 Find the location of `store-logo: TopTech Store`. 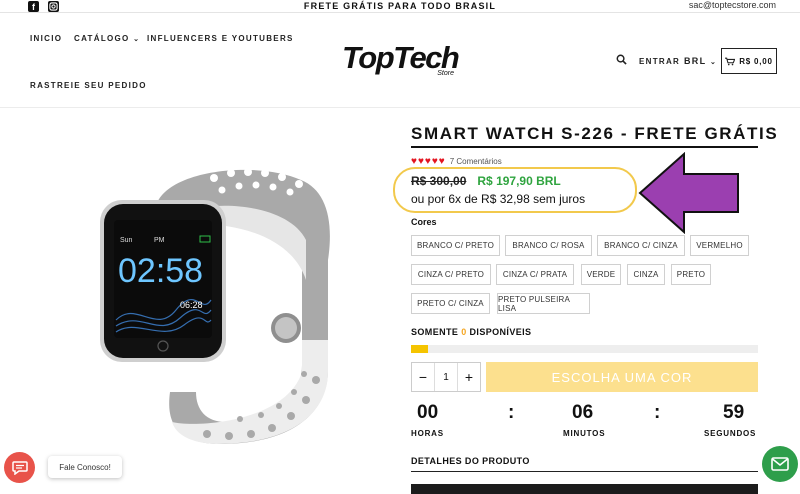

store-logo: TopTech Store is located at coordinates (402, 62).